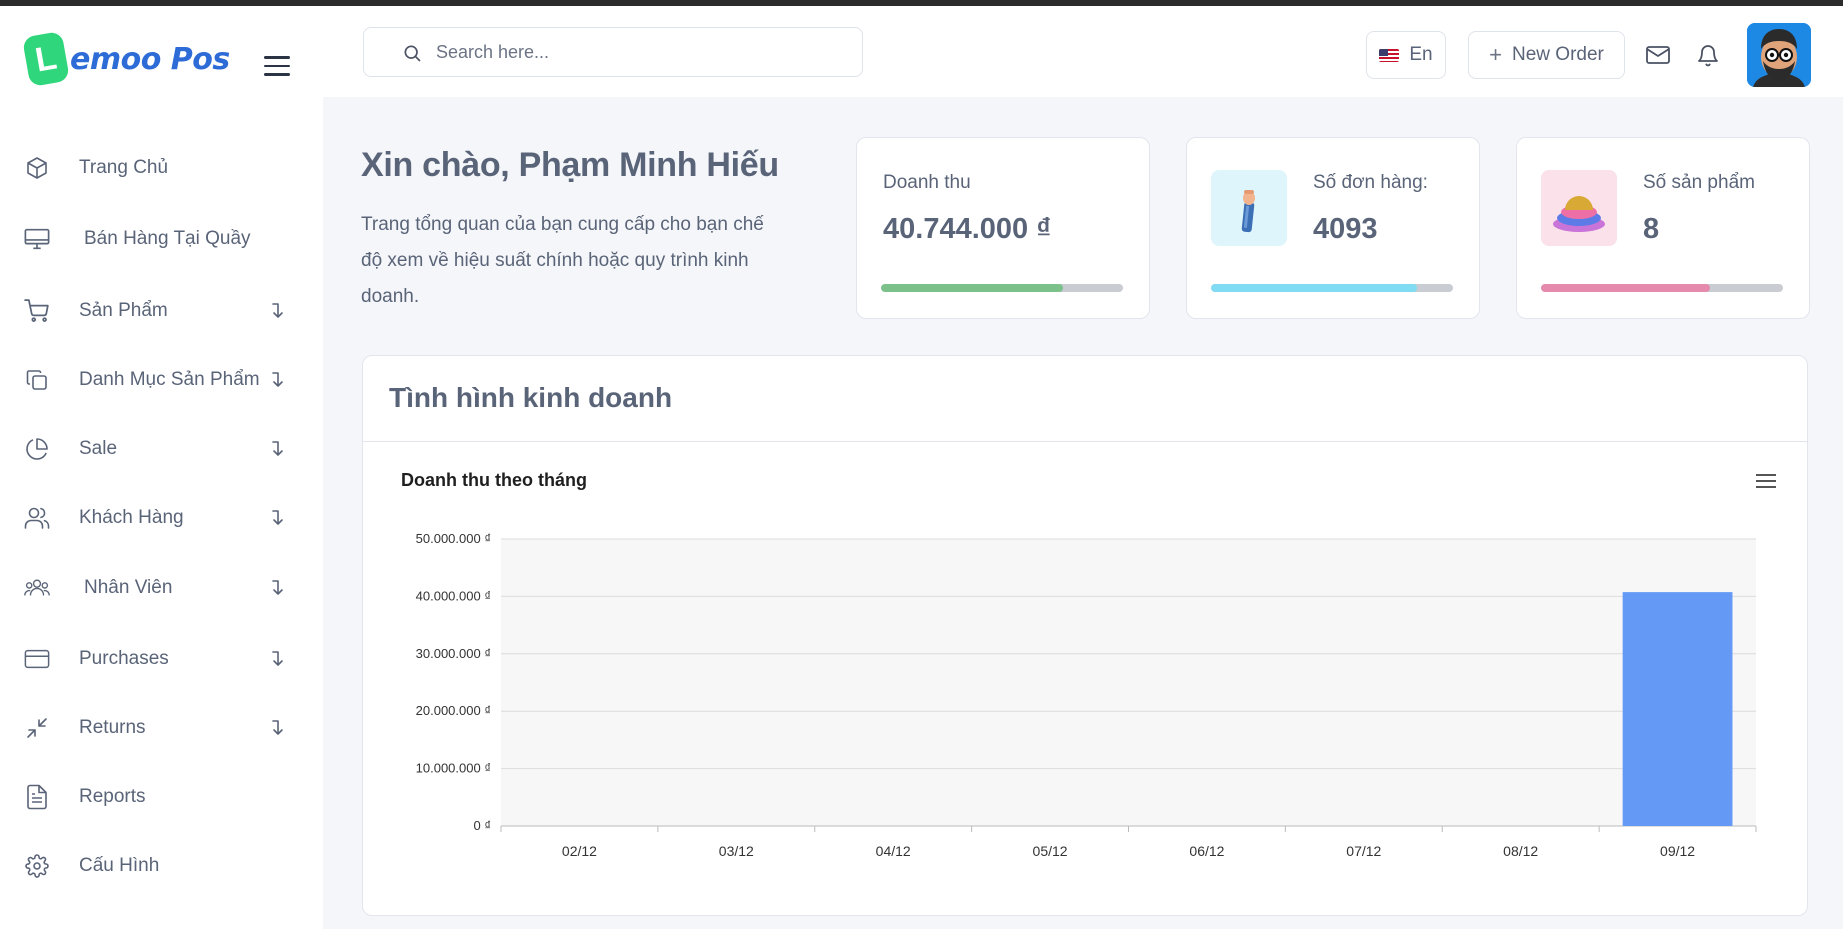 The image size is (1843, 929). Describe the element at coordinates (167, 238) in the screenshot. I see `sidebar-item-label: Bán Hàng Tại Quầy` at that location.